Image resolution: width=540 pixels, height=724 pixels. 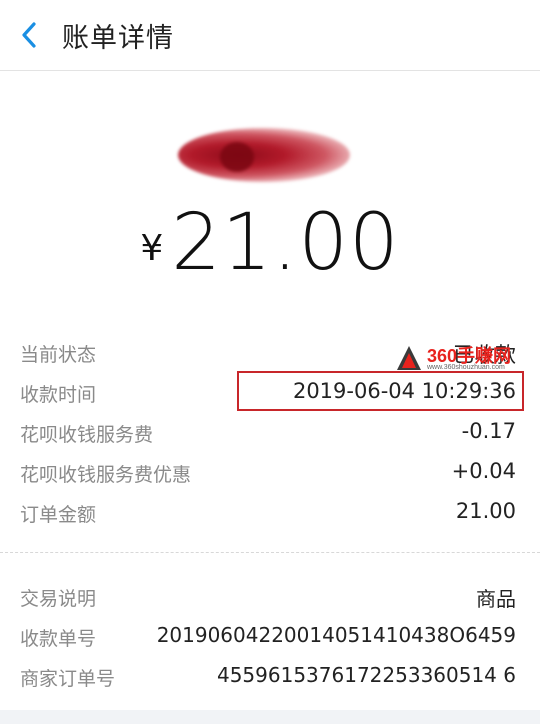 What do you see at coordinates (466, 367) in the screenshot?
I see `watermark-url: www.360shouzhuan.com` at bounding box center [466, 367].